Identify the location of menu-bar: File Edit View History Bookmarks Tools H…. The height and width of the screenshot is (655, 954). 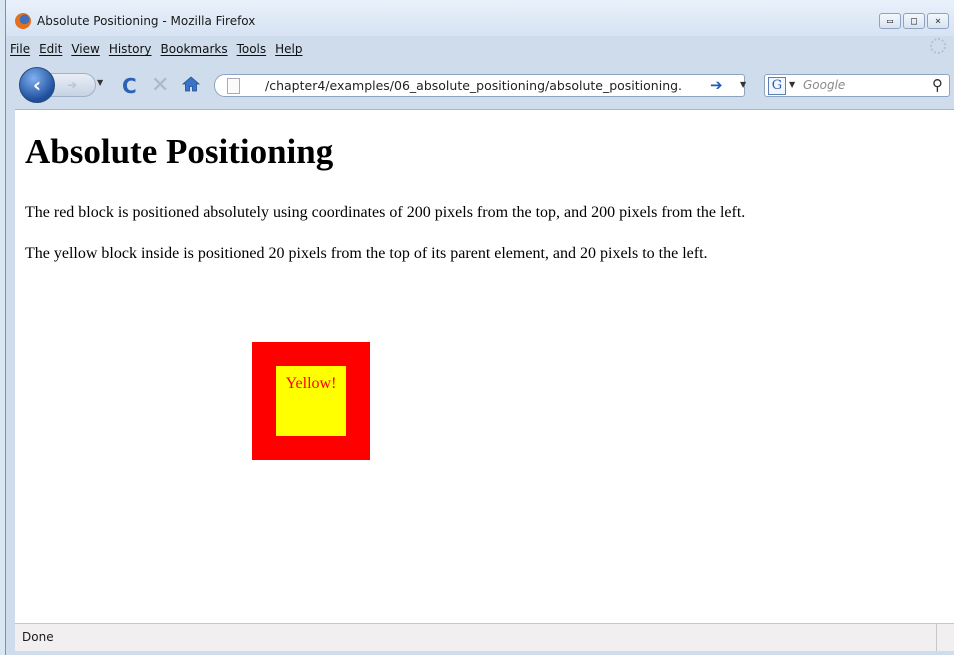
(480, 47).